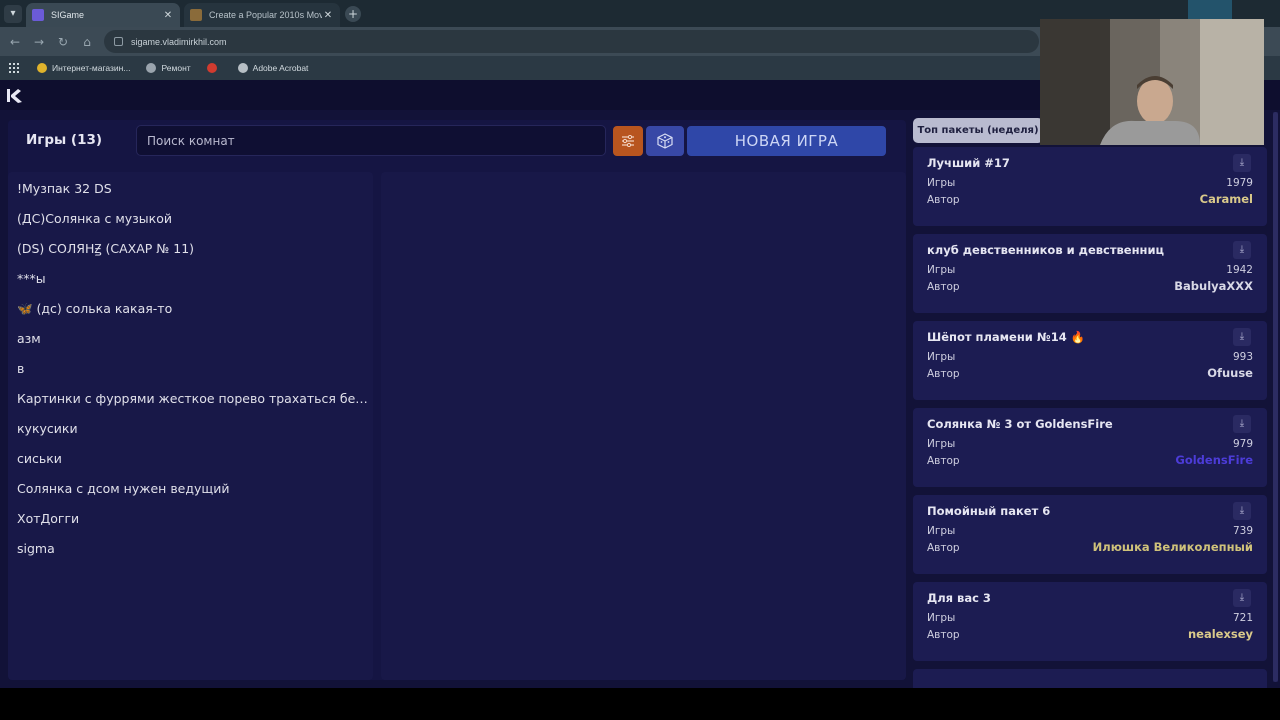 The width and height of the screenshot is (1280, 720). Describe the element at coordinates (63, 42) in the screenshot. I see `reload-icon: ↻` at that location.